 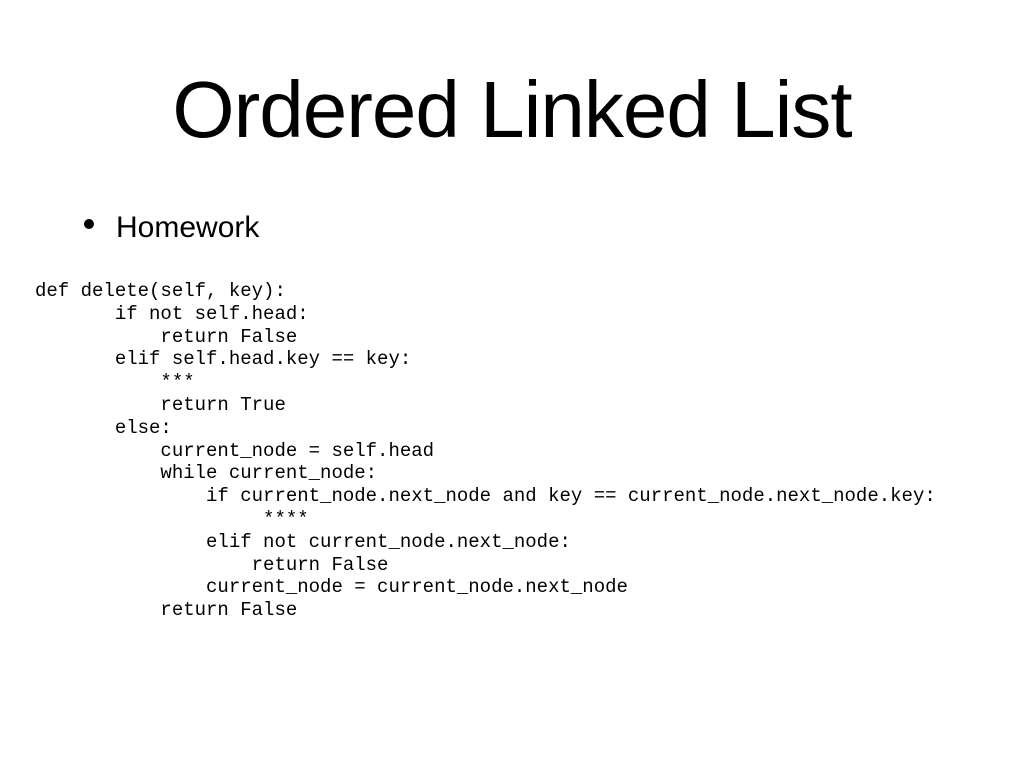 I want to click on code-line: ****, so click(x=172, y=518).